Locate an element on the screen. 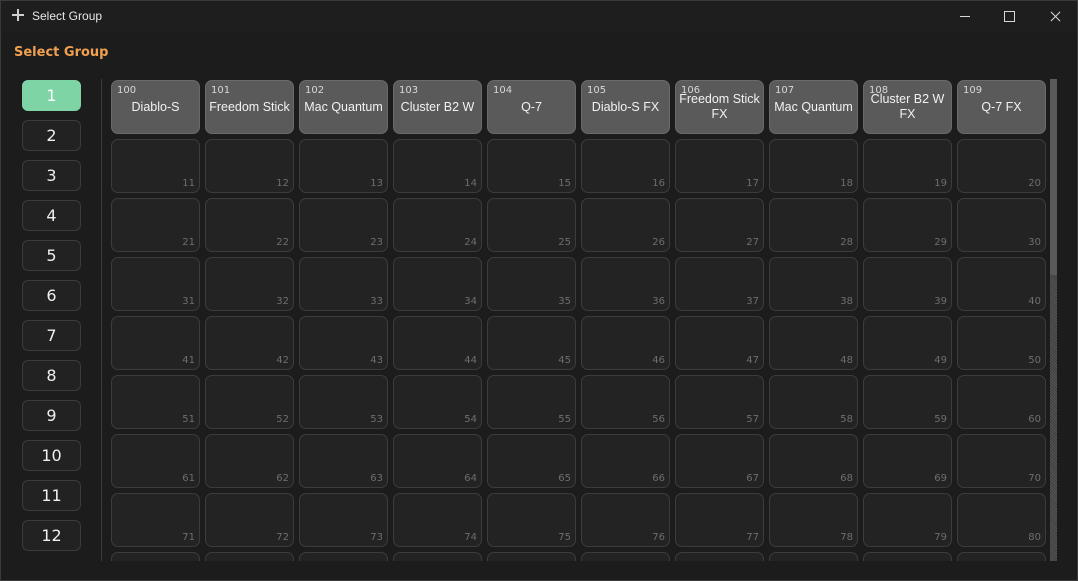  empty-group-slot: 19 is located at coordinates (907, 166).